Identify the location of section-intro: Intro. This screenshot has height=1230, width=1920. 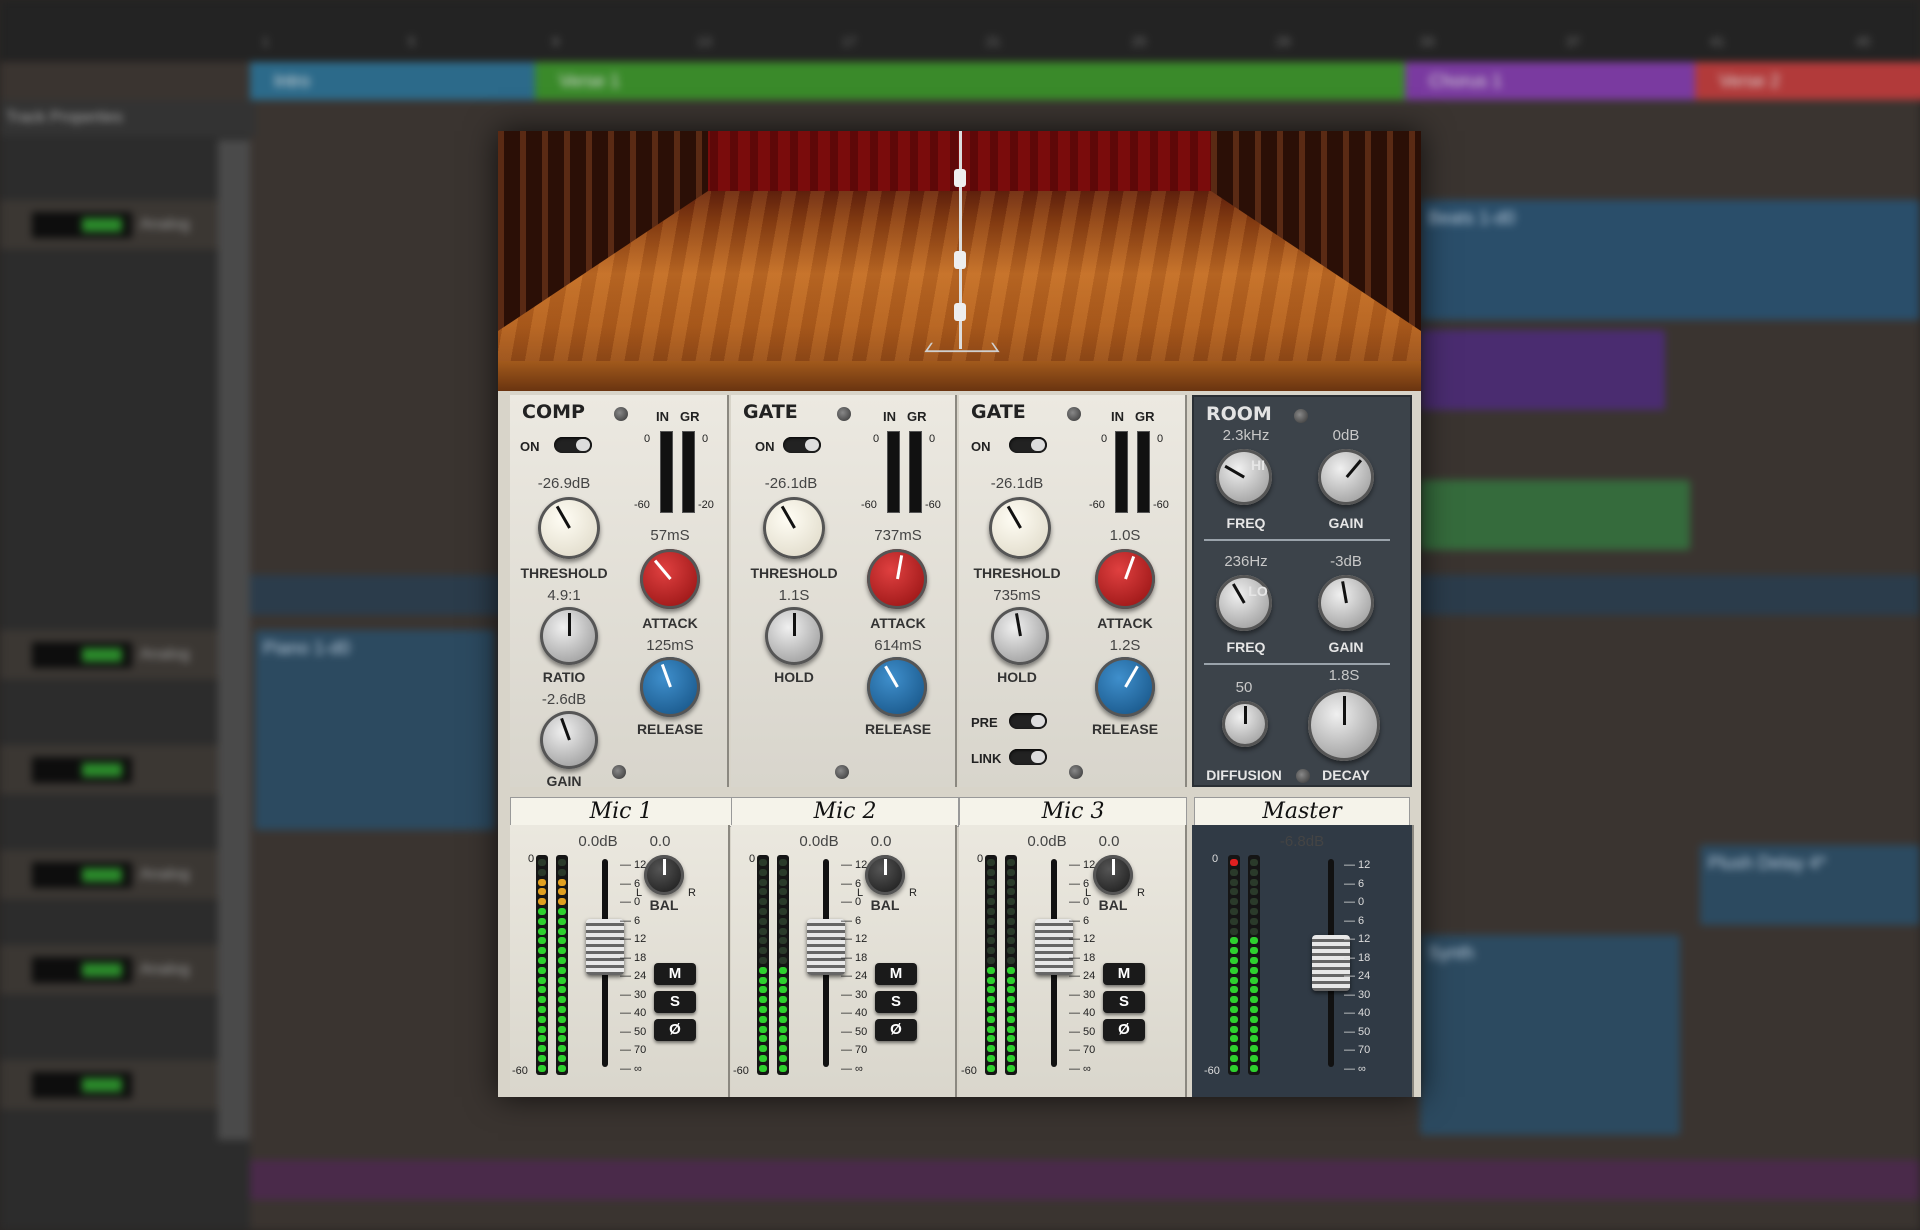
(404, 81).